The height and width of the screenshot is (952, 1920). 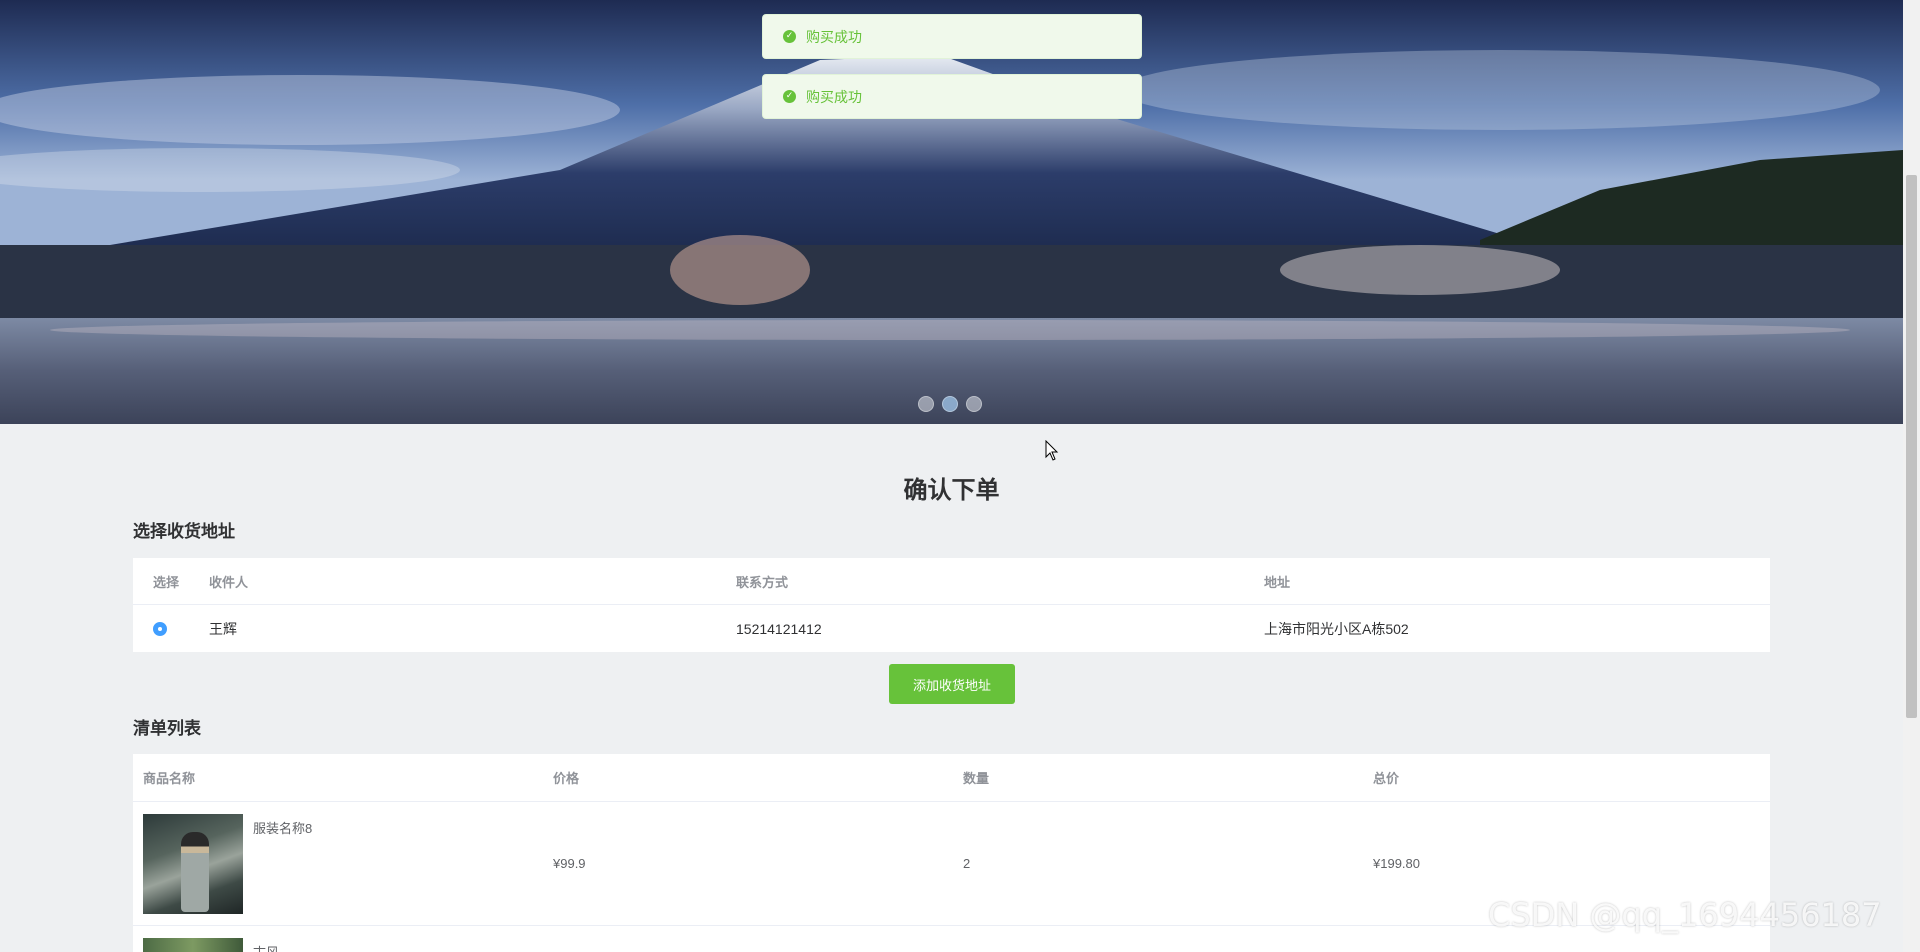 I want to click on product-name: 古风, so click(x=266, y=947).